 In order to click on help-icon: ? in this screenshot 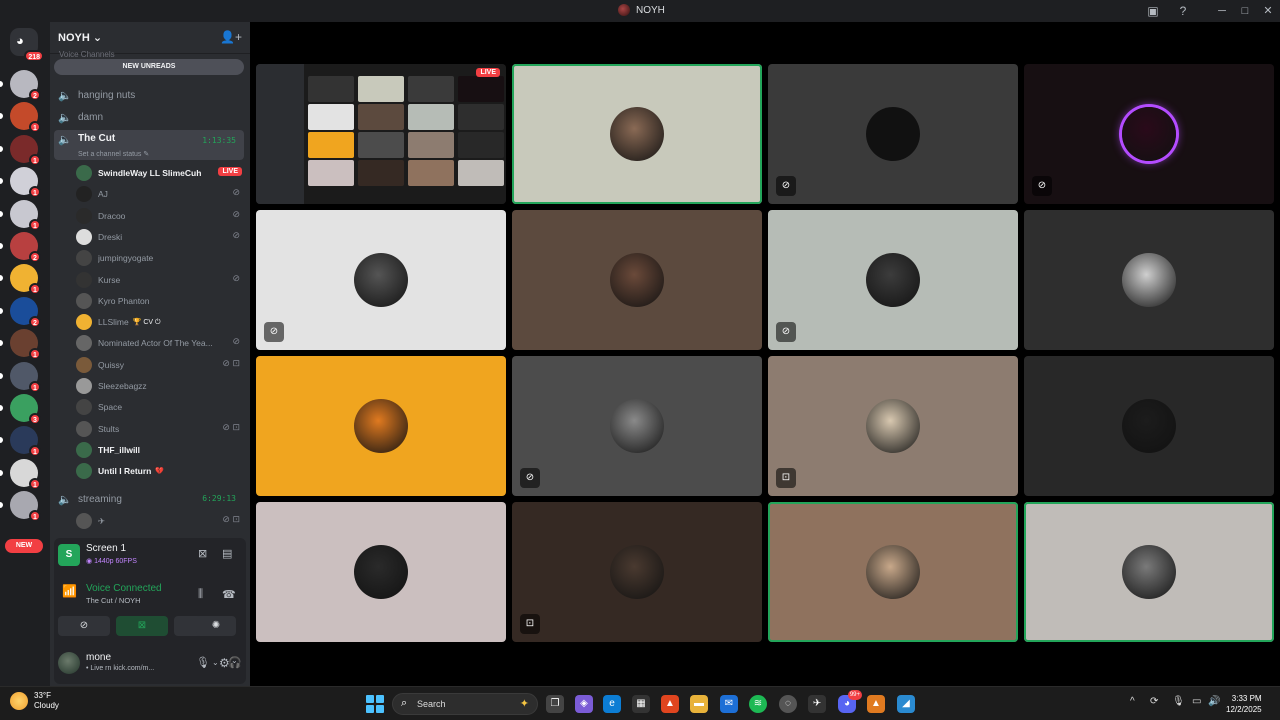, I will do `click(1183, 11)`.